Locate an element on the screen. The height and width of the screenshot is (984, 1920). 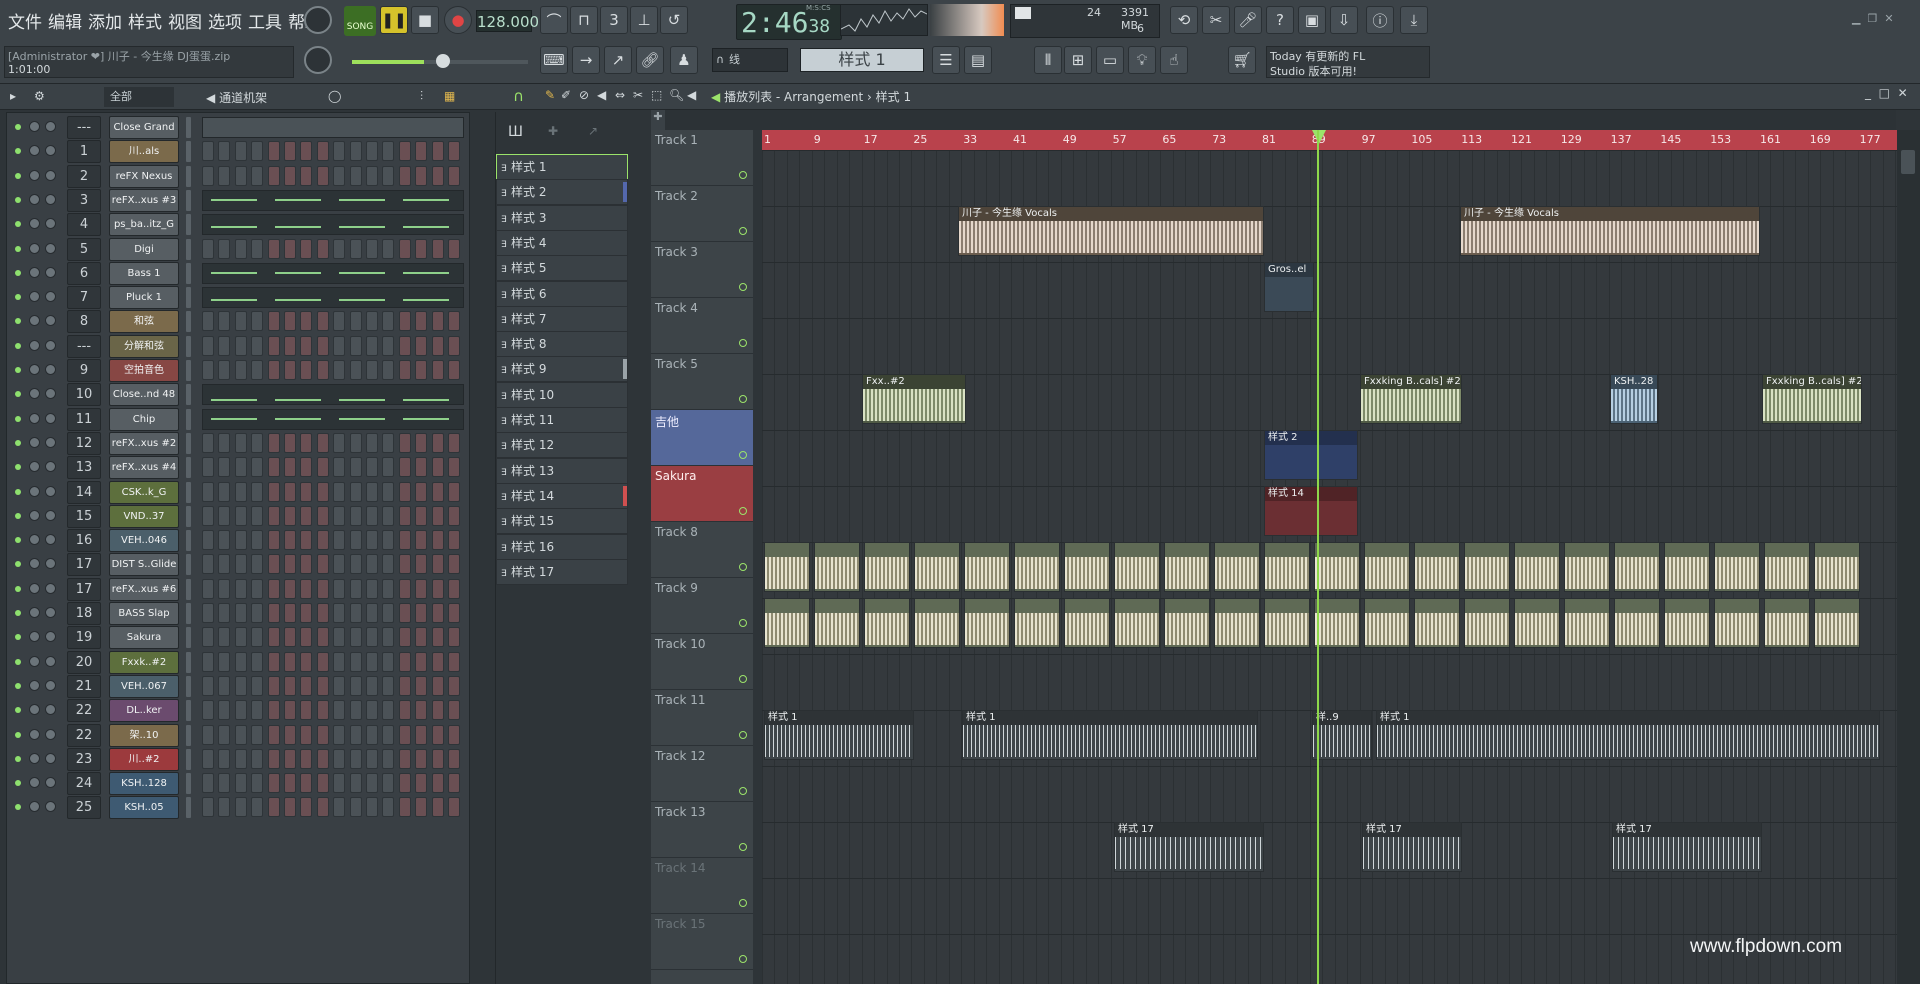
pattern-item: ∃ 样式 11 is located at coordinates (562, 420).